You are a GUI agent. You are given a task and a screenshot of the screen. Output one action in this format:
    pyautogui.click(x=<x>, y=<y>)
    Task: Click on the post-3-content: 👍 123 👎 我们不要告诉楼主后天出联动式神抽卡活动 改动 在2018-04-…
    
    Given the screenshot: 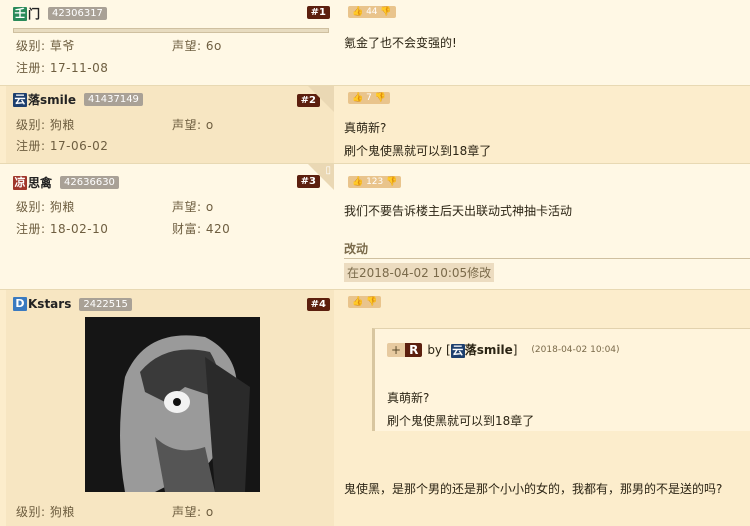 What is the action you would take?
    pyautogui.click(x=543, y=226)
    